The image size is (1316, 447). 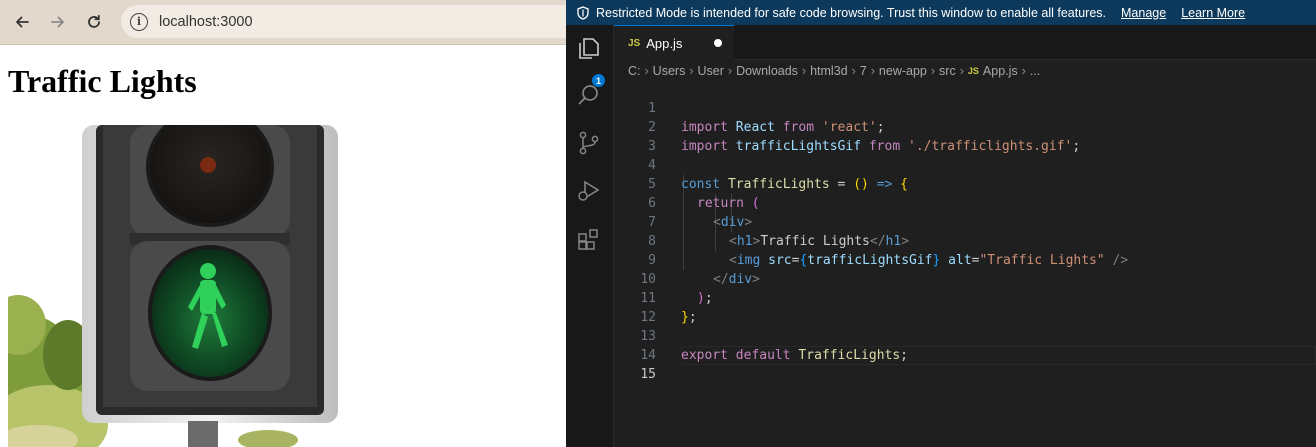 I want to click on breadcrumb-item: src, so click(x=947, y=71).